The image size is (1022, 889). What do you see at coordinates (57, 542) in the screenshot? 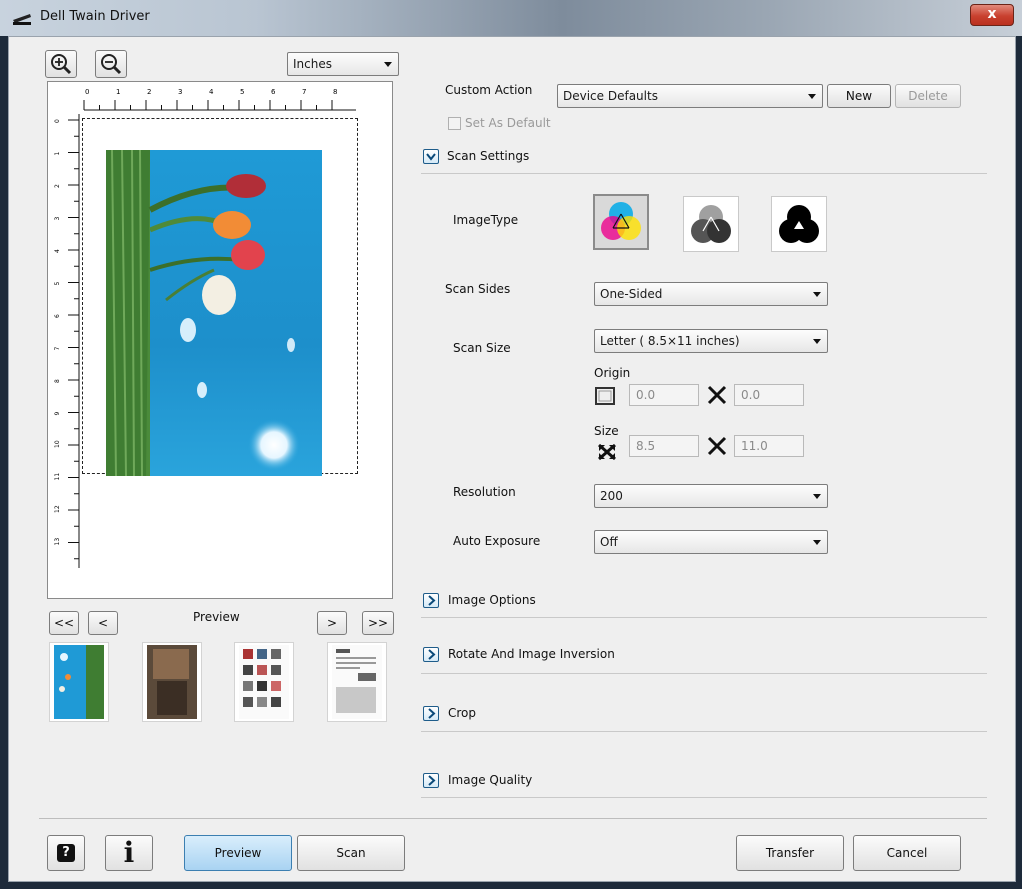
I see `ruler-tick-label: 13` at bounding box center [57, 542].